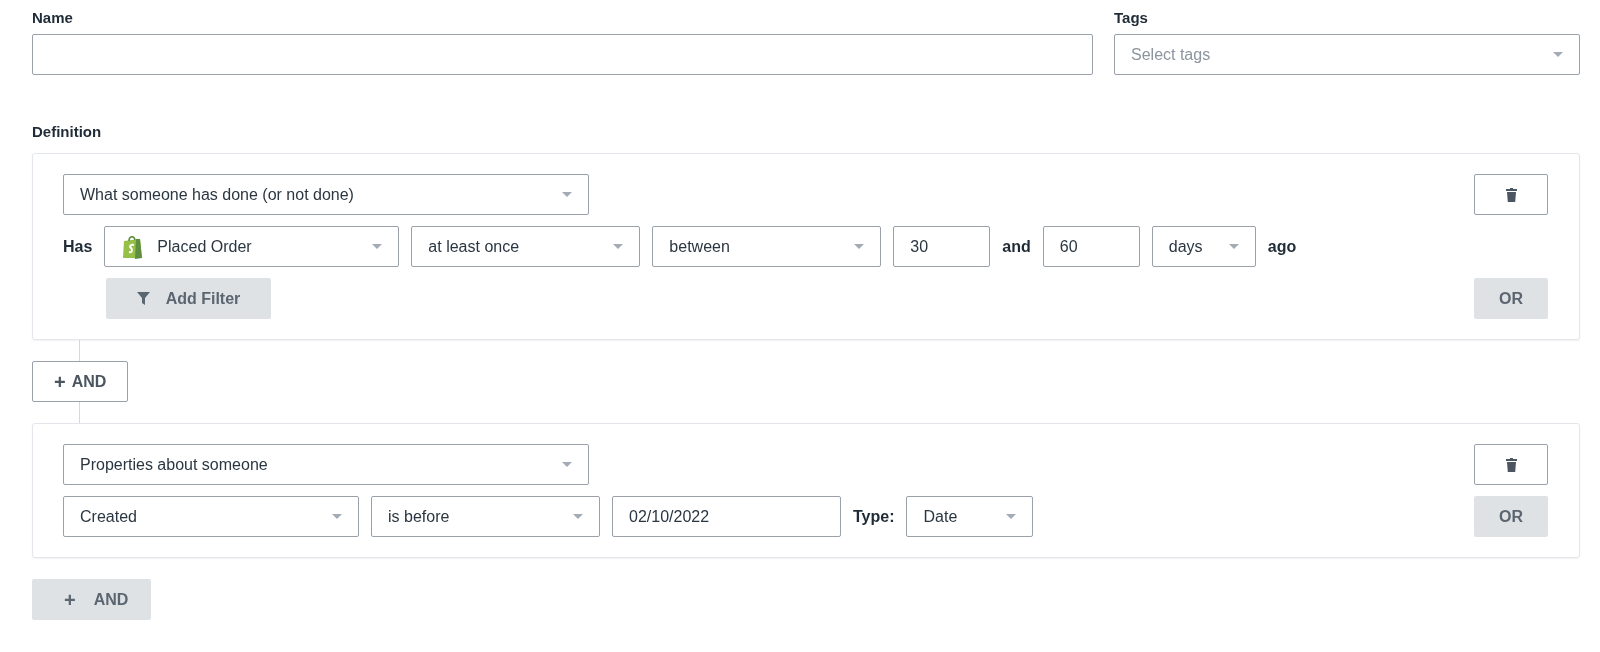 This screenshot has height=652, width=1600. I want to click on condition-label: Has, so click(78, 246).